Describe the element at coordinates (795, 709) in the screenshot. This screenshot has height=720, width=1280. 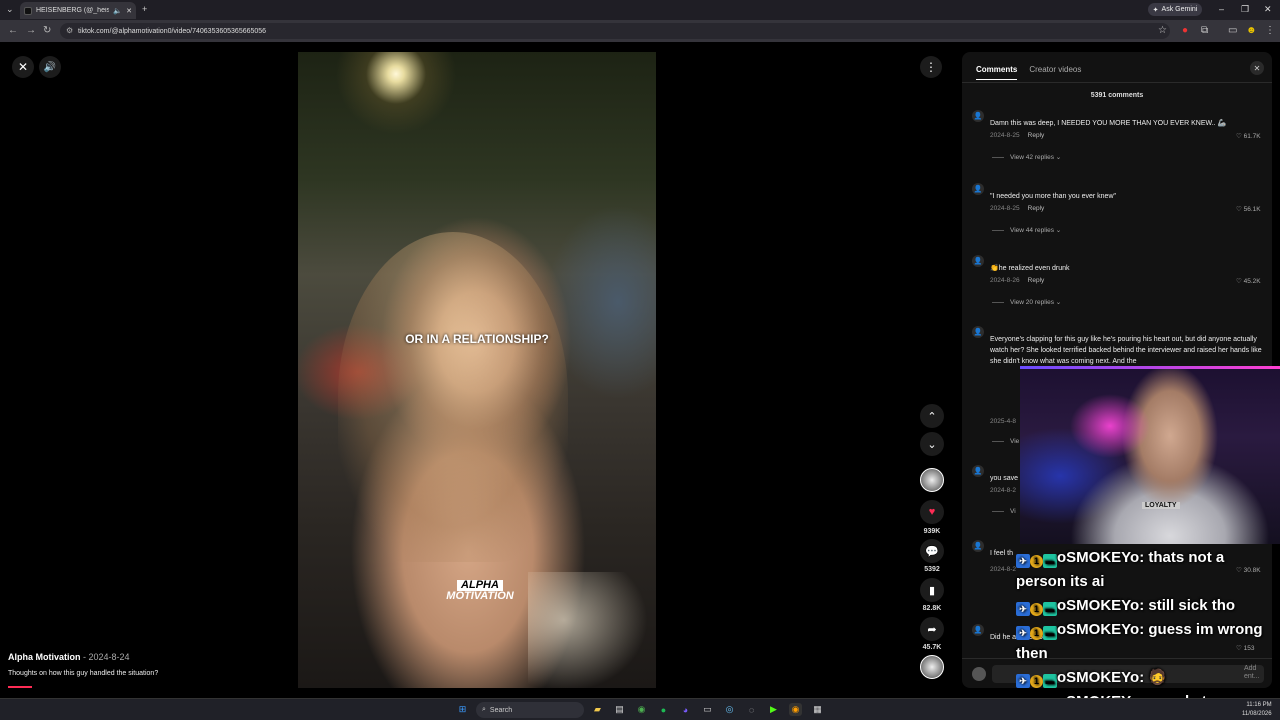
I see `chrome-active-icon: ◉` at that location.